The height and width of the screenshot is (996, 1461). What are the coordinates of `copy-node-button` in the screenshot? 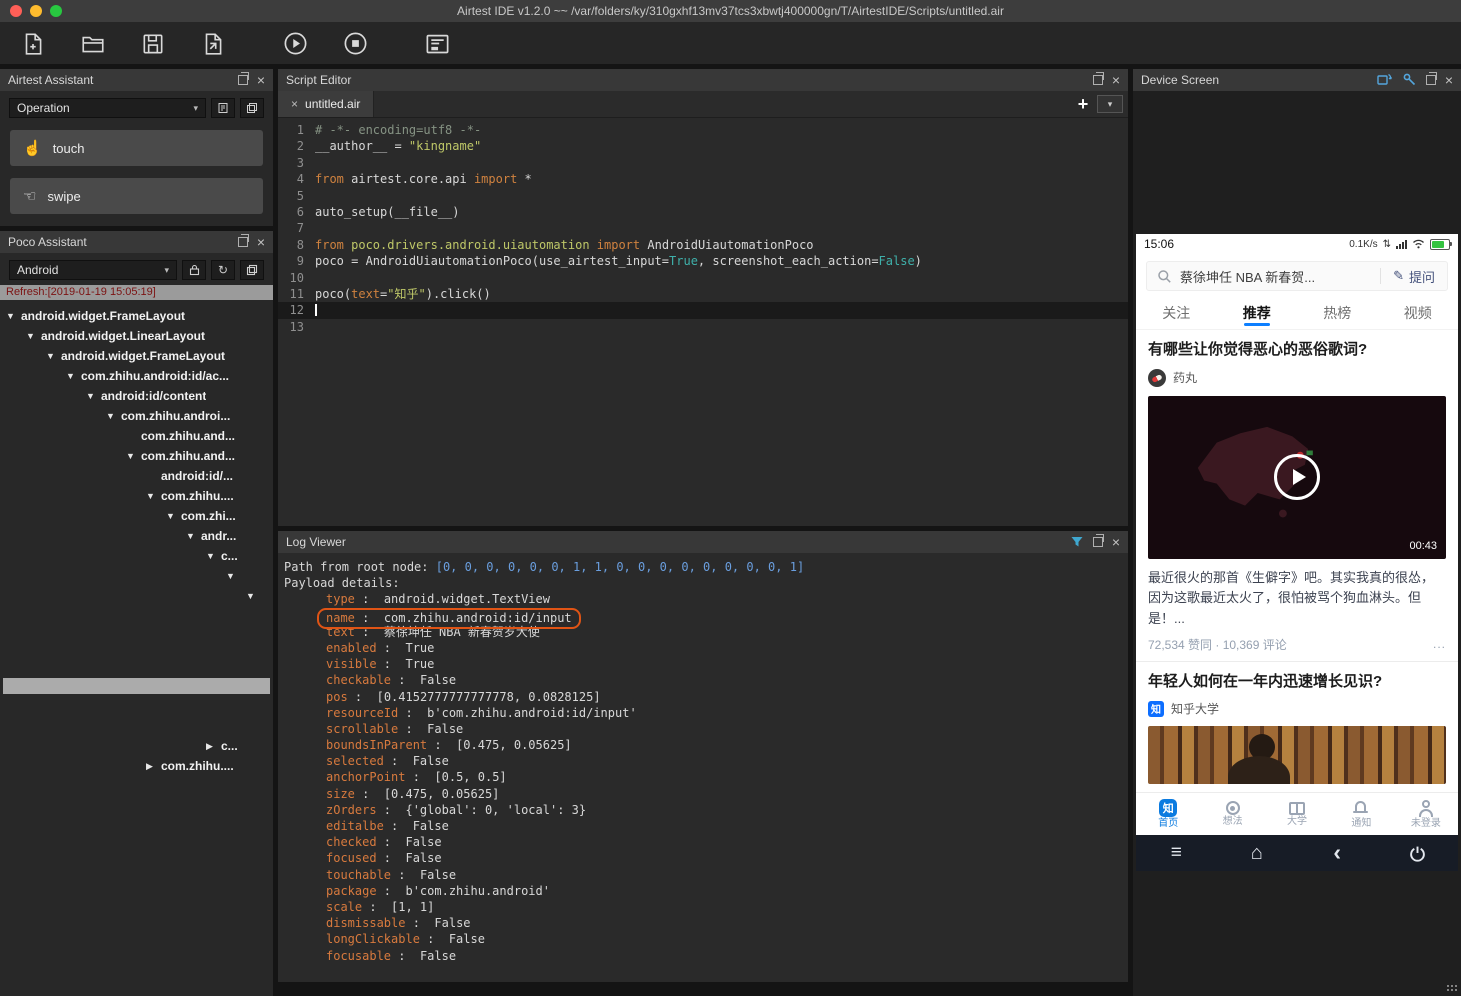 It's located at (252, 270).